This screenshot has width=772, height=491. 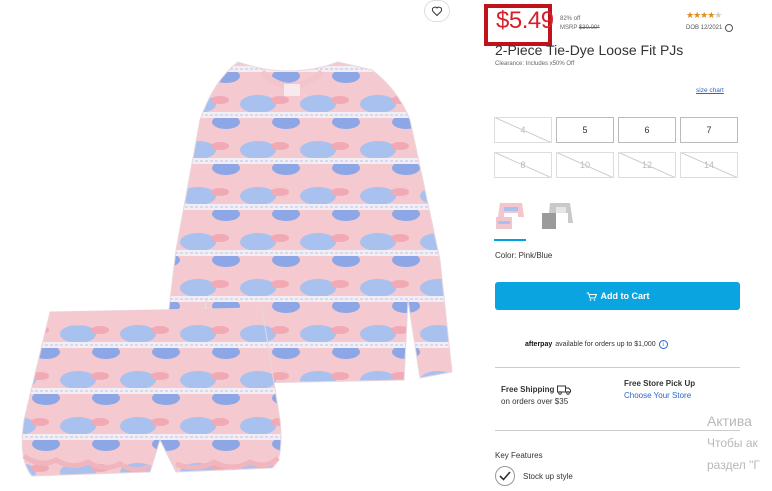 I want to click on size-option: 6, so click(x=647, y=130).